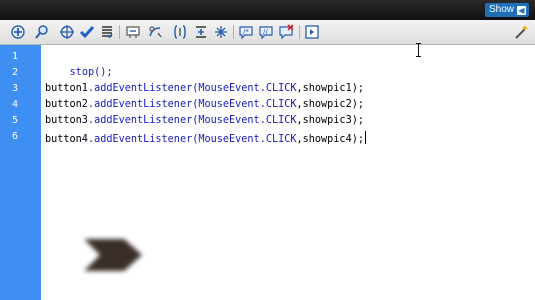 This screenshot has height=300, width=535. I want to click on show-hide-toolbox-icon, so click(312, 32).